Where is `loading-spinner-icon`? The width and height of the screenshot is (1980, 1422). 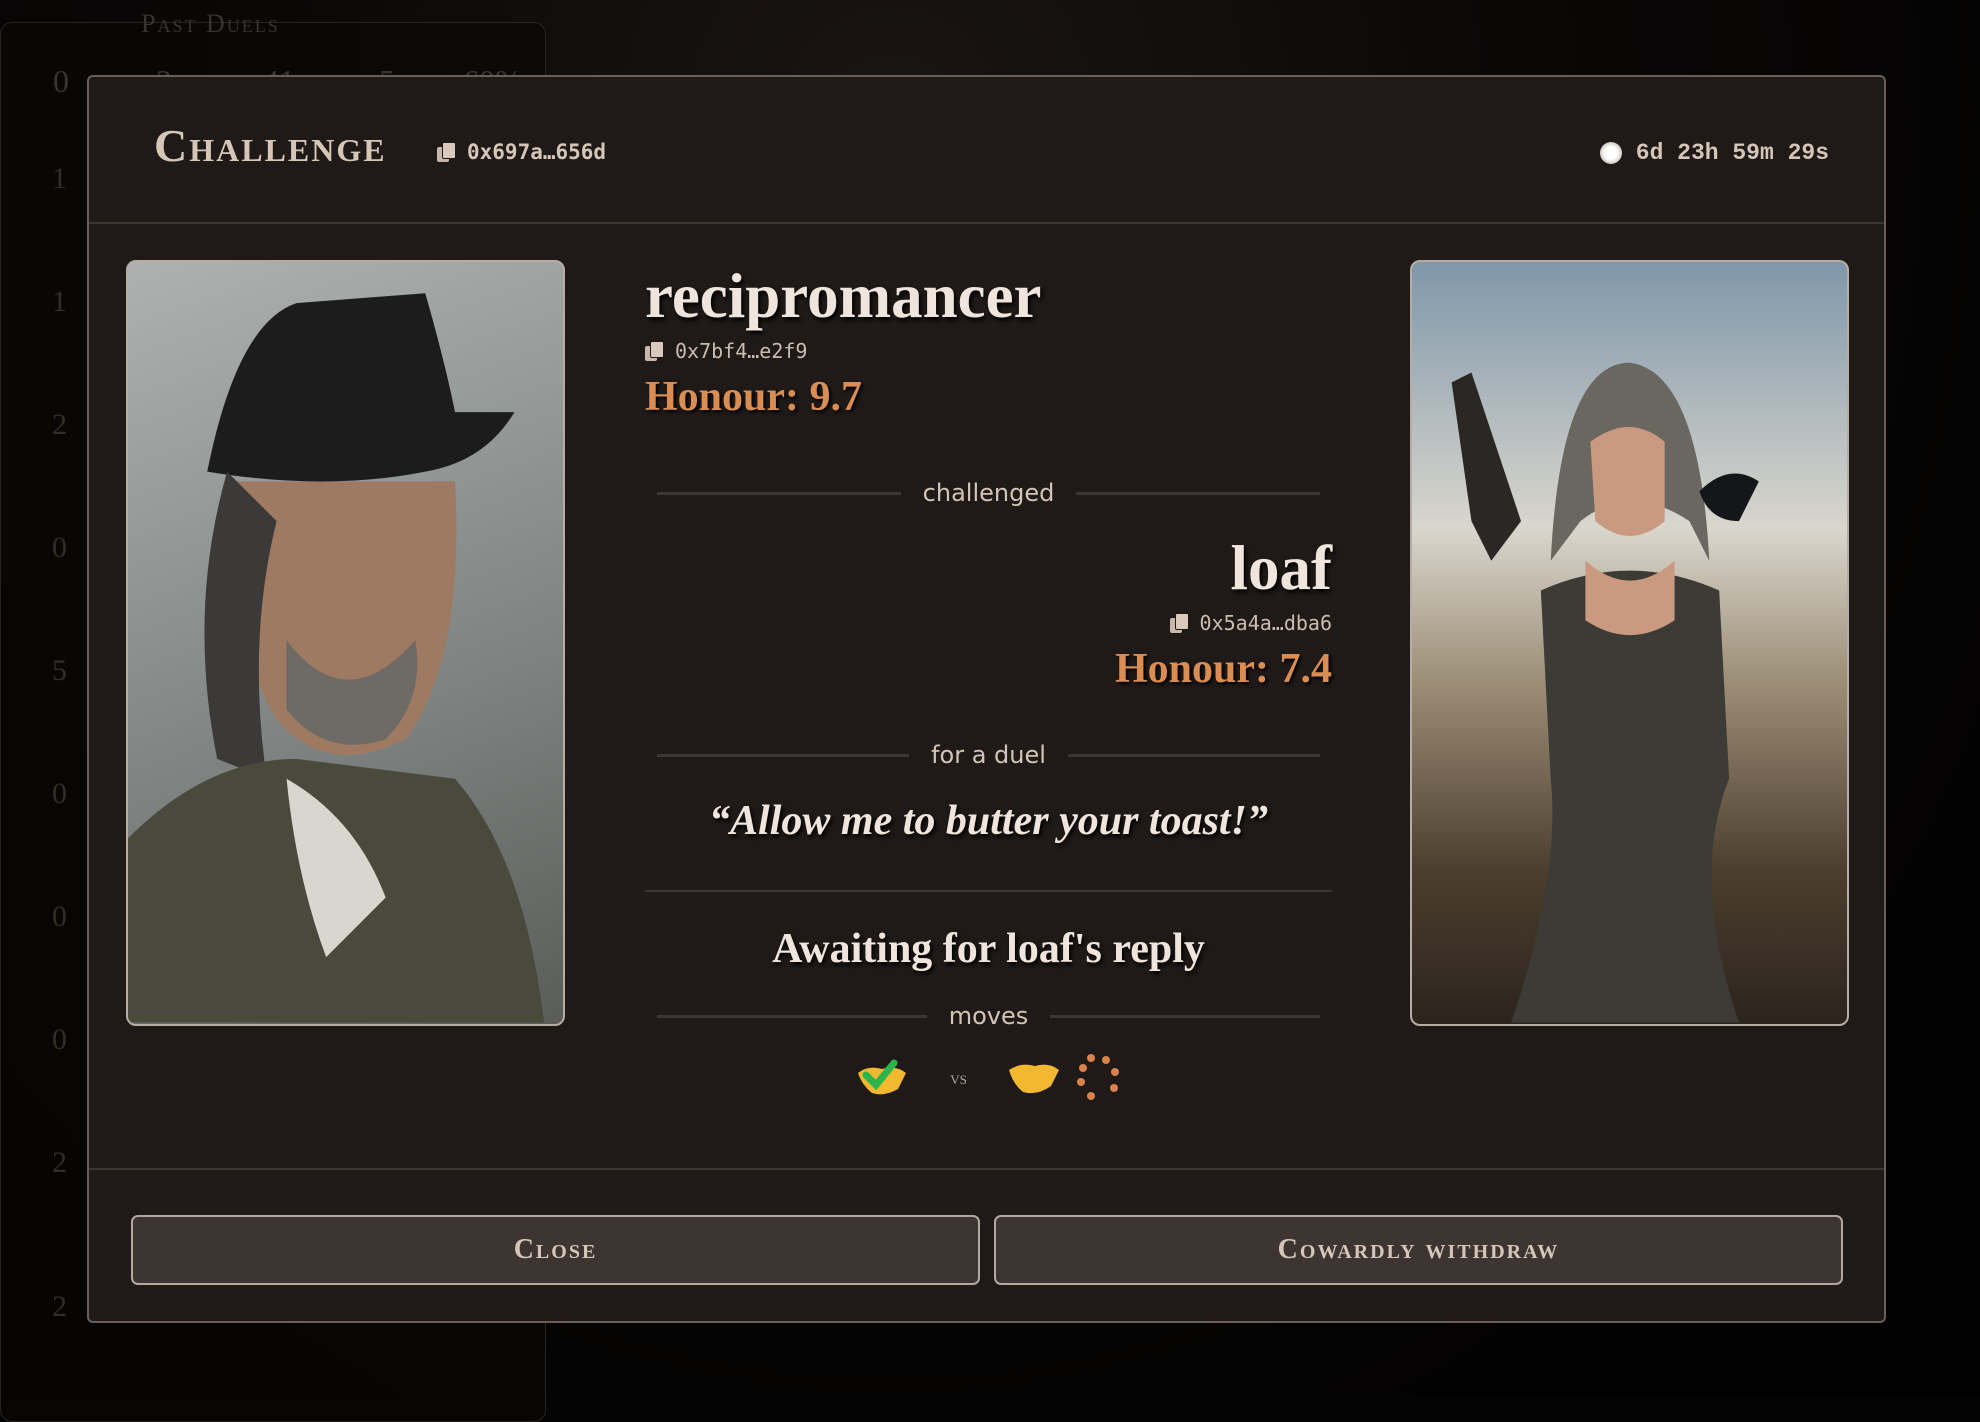 loading-spinner-icon is located at coordinates (1097, 1077).